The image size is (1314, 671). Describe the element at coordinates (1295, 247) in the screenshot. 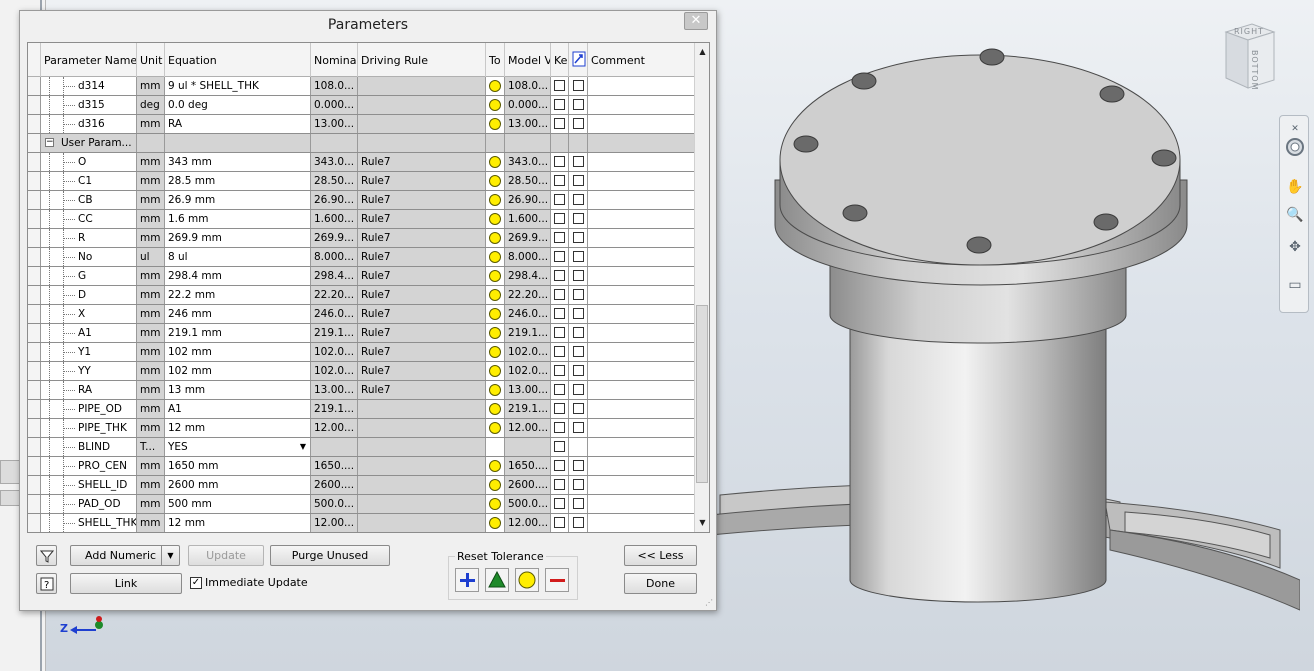

I see `orbit-icon: ✥` at that location.